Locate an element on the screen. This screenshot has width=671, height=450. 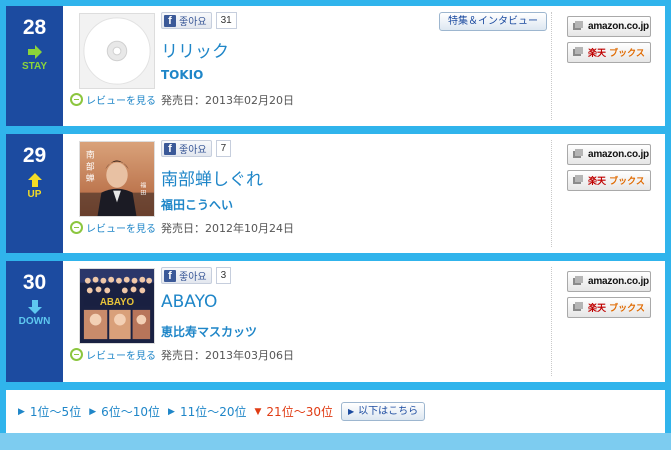
svg-text: 福 is located at coordinates (143, 185).